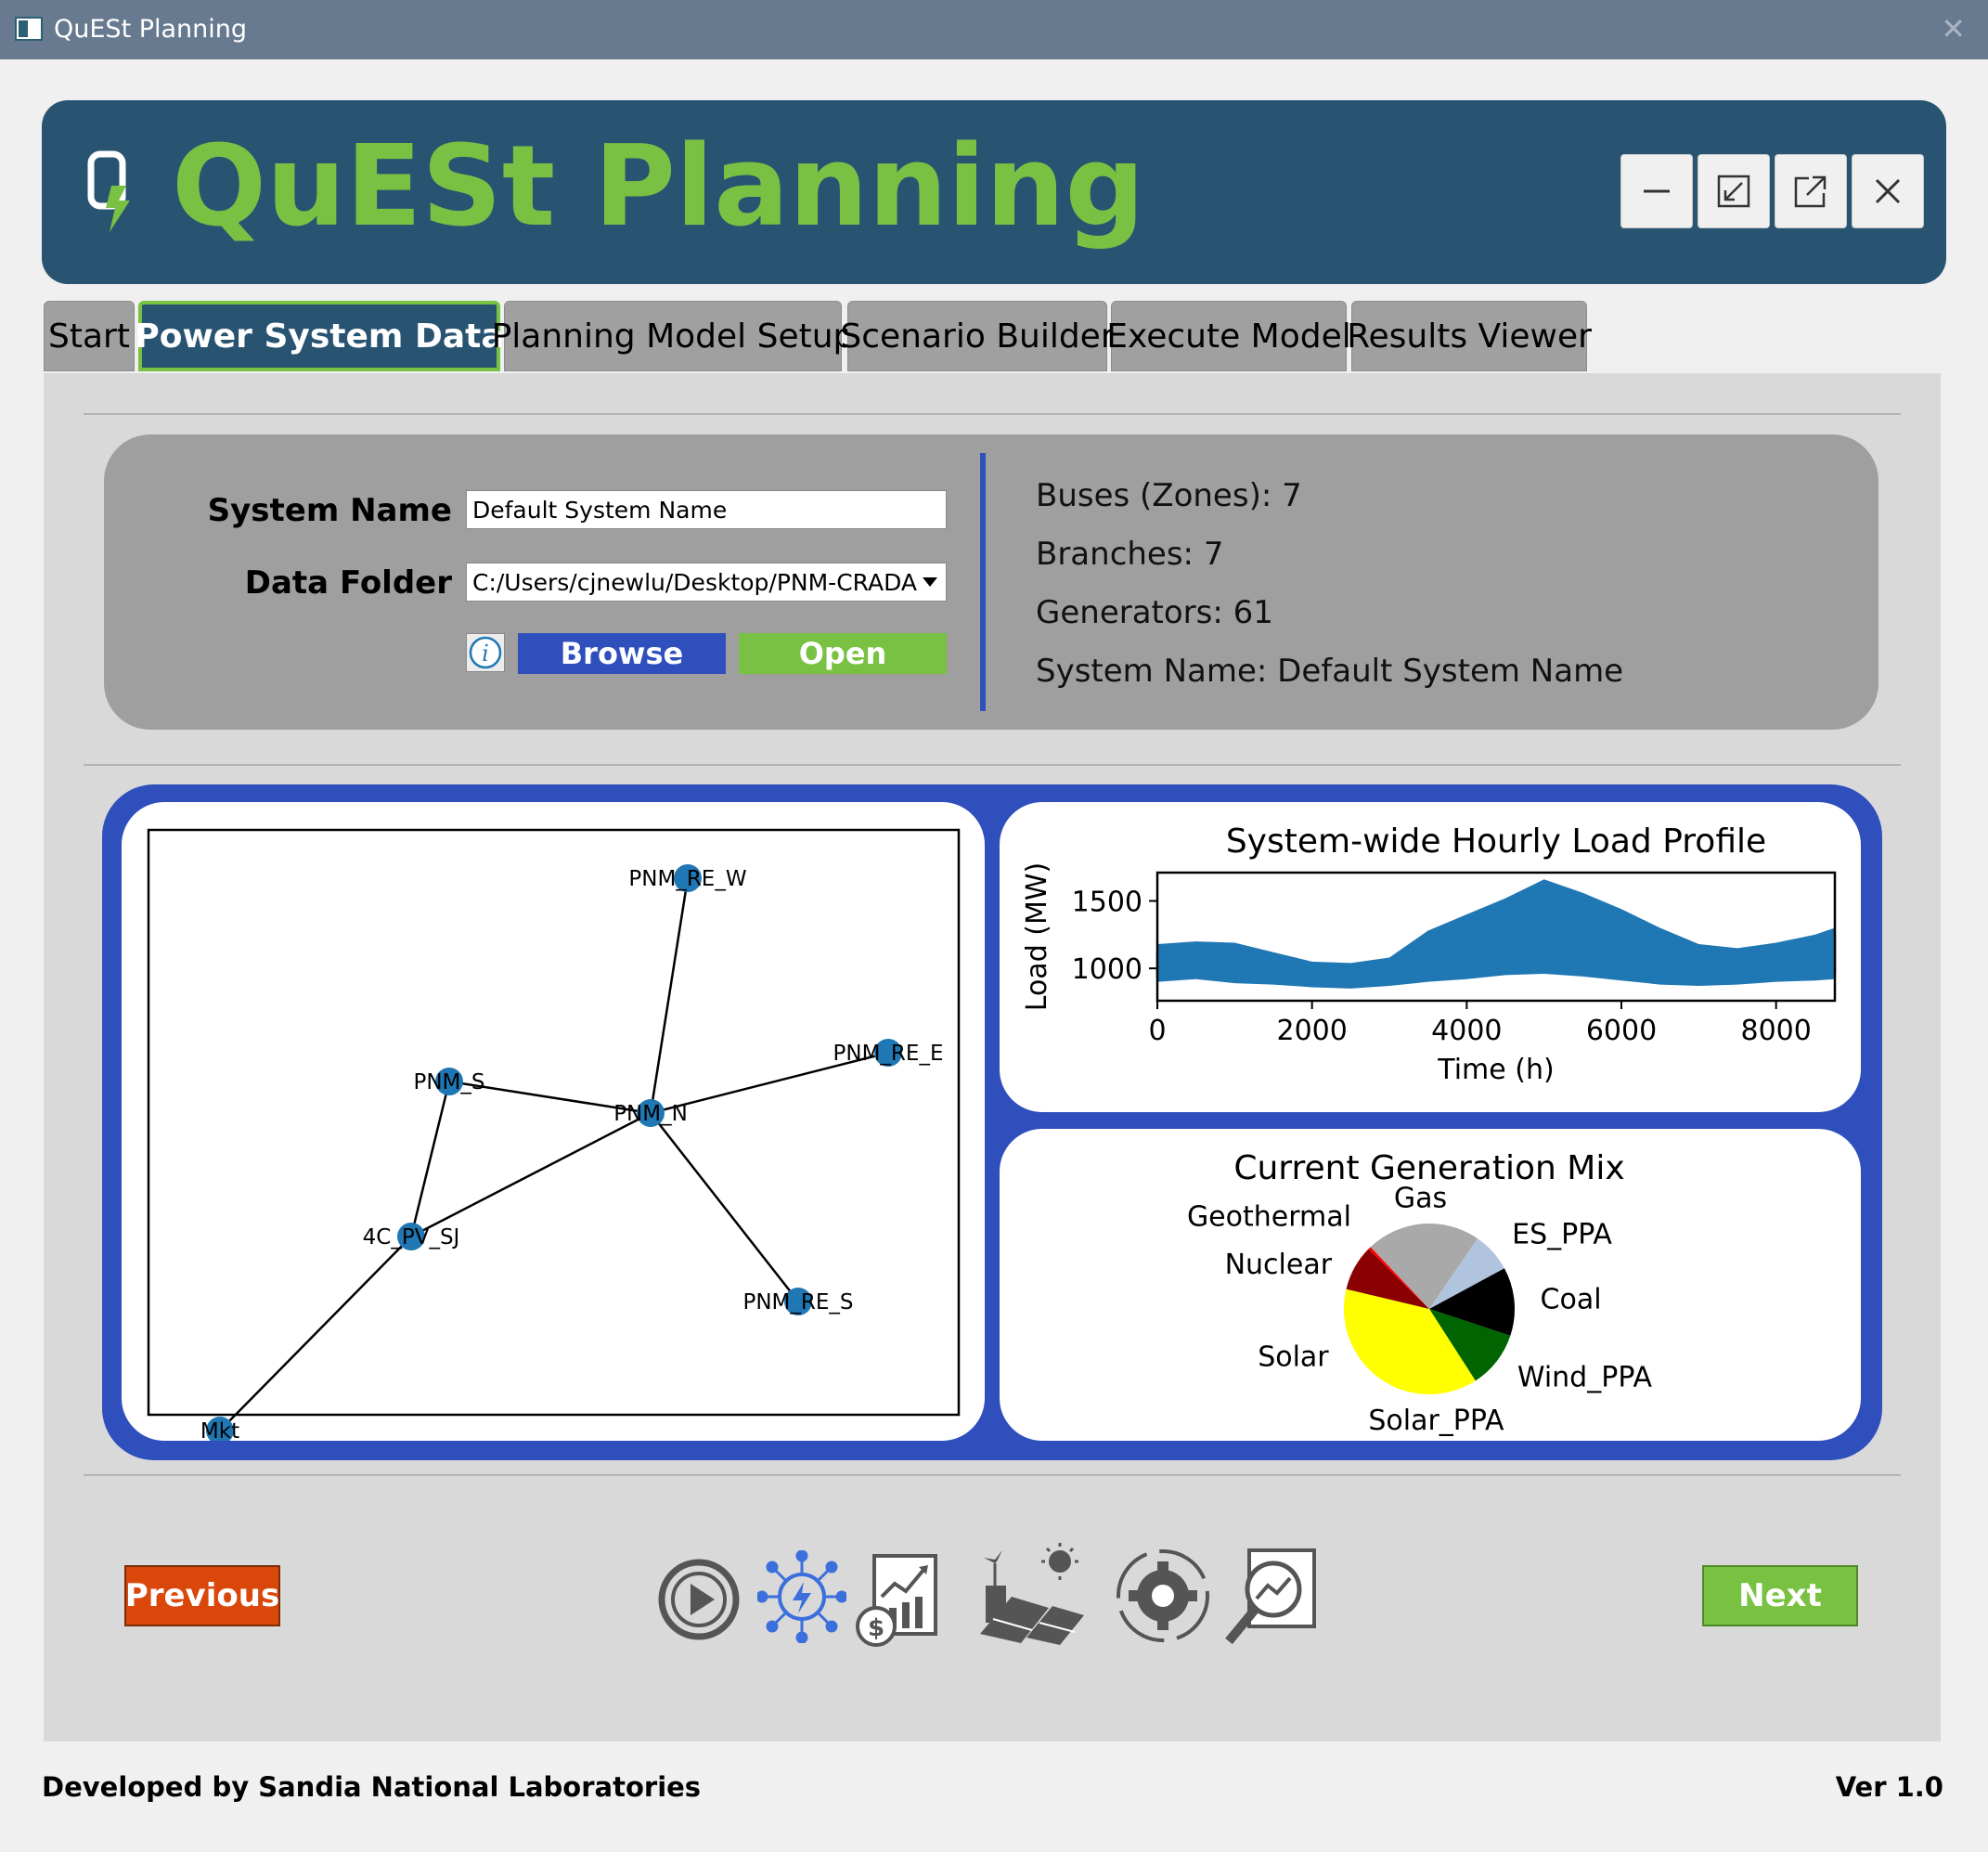 This screenshot has height=1852, width=1988. What do you see at coordinates (1031, 1593) in the screenshot?
I see `scenario-icon` at bounding box center [1031, 1593].